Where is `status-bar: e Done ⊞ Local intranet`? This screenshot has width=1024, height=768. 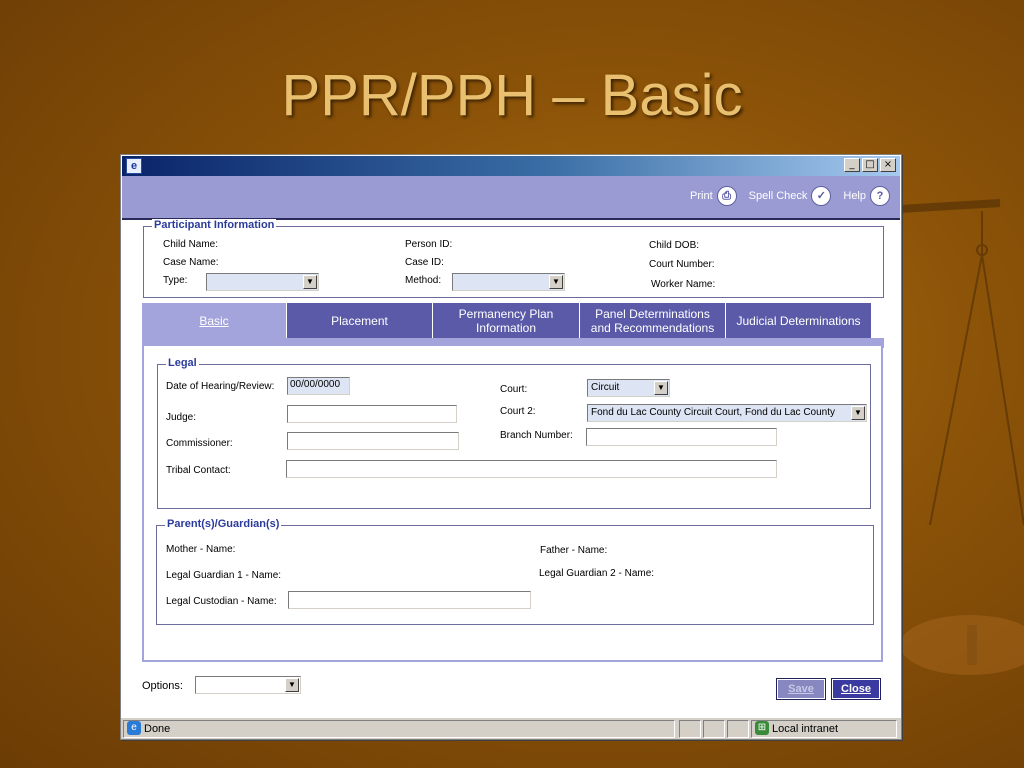 status-bar: e Done ⊞ Local intranet is located at coordinates (511, 728).